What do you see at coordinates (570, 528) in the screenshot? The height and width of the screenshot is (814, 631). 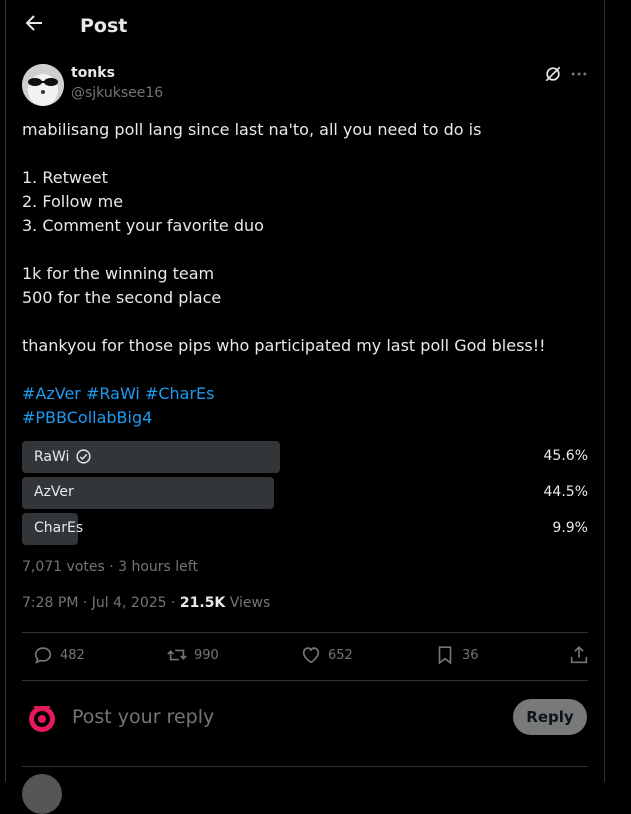 I see `poll-option-percent: 9.9%` at bounding box center [570, 528].